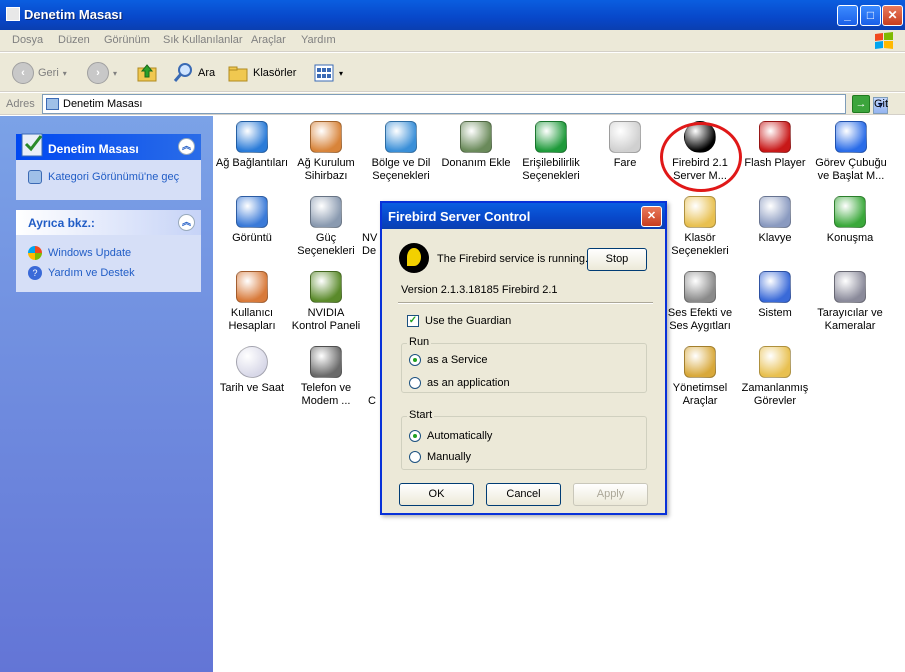  What do you see at coordinates (318, 40) in the screenshot?
I see `menu-help: Yardım` at bounding box center [318, 40].